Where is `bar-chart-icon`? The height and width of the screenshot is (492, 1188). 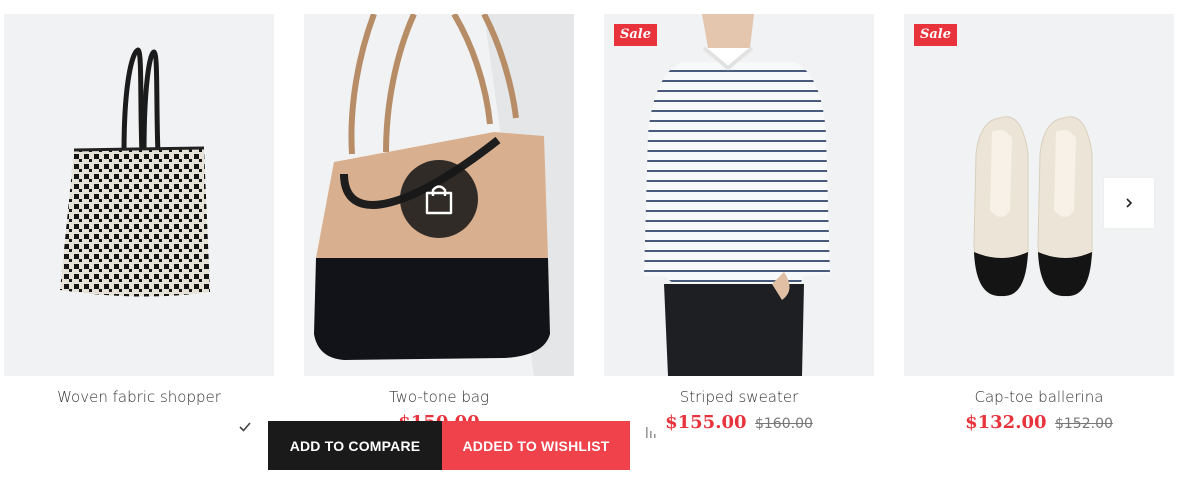 bar-chart-icon is located at coordinates (651, 433).